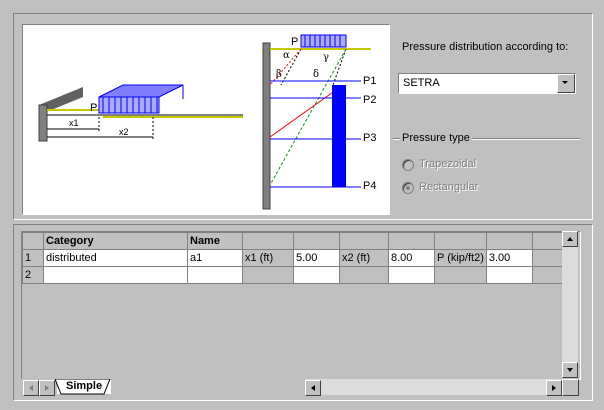 The height and width of the screenshot is (410, 604). Describe the element at coordinates (460, 258) in the screenshot. I see `cell-label: P (kip/ft2)` at that location.